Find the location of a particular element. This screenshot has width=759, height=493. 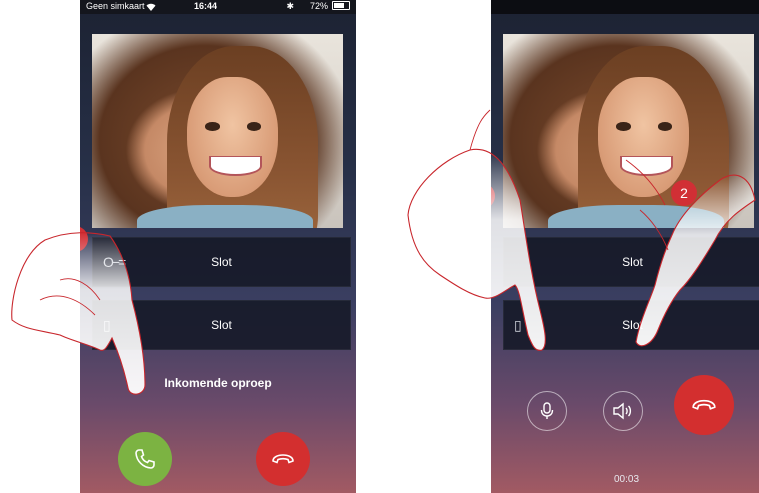

end-call-button is located at coordinates (704, 405).